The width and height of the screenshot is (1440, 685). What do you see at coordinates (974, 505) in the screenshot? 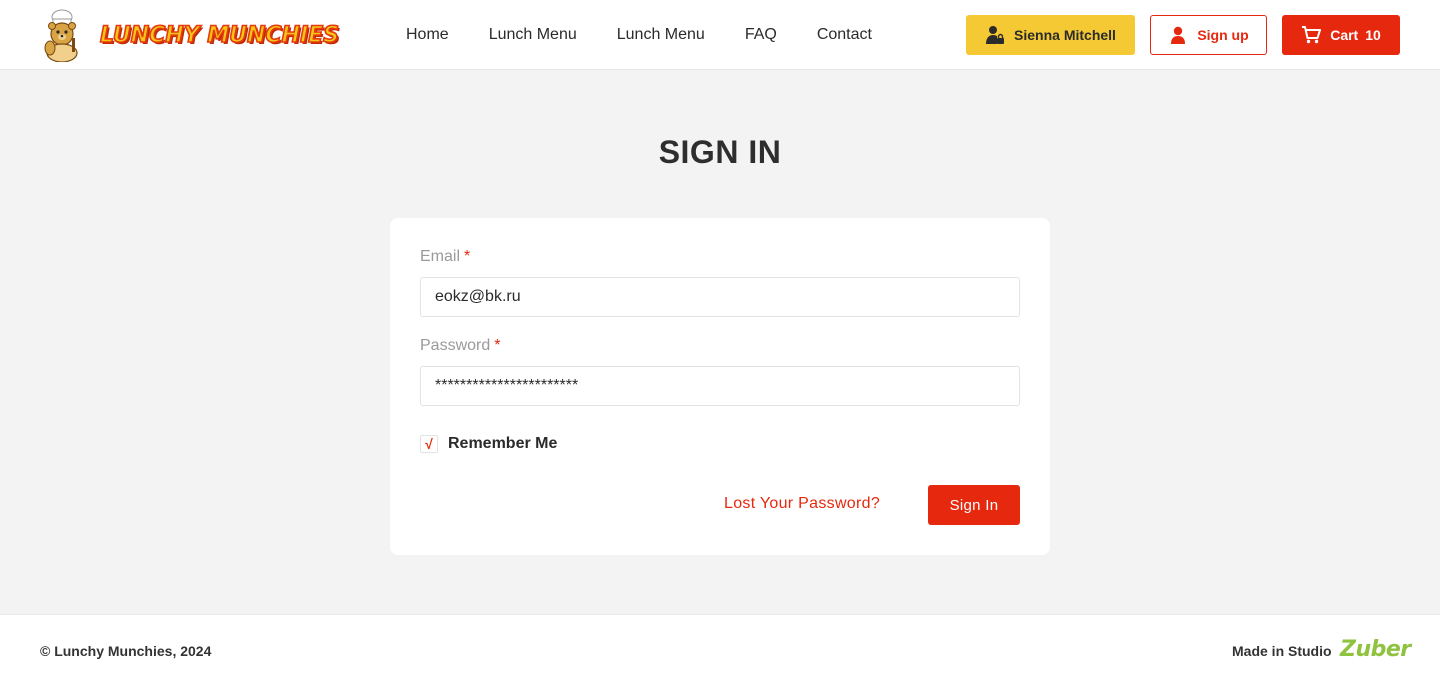
I see `signin-button: Sign In` at bounding box center [974, 505].